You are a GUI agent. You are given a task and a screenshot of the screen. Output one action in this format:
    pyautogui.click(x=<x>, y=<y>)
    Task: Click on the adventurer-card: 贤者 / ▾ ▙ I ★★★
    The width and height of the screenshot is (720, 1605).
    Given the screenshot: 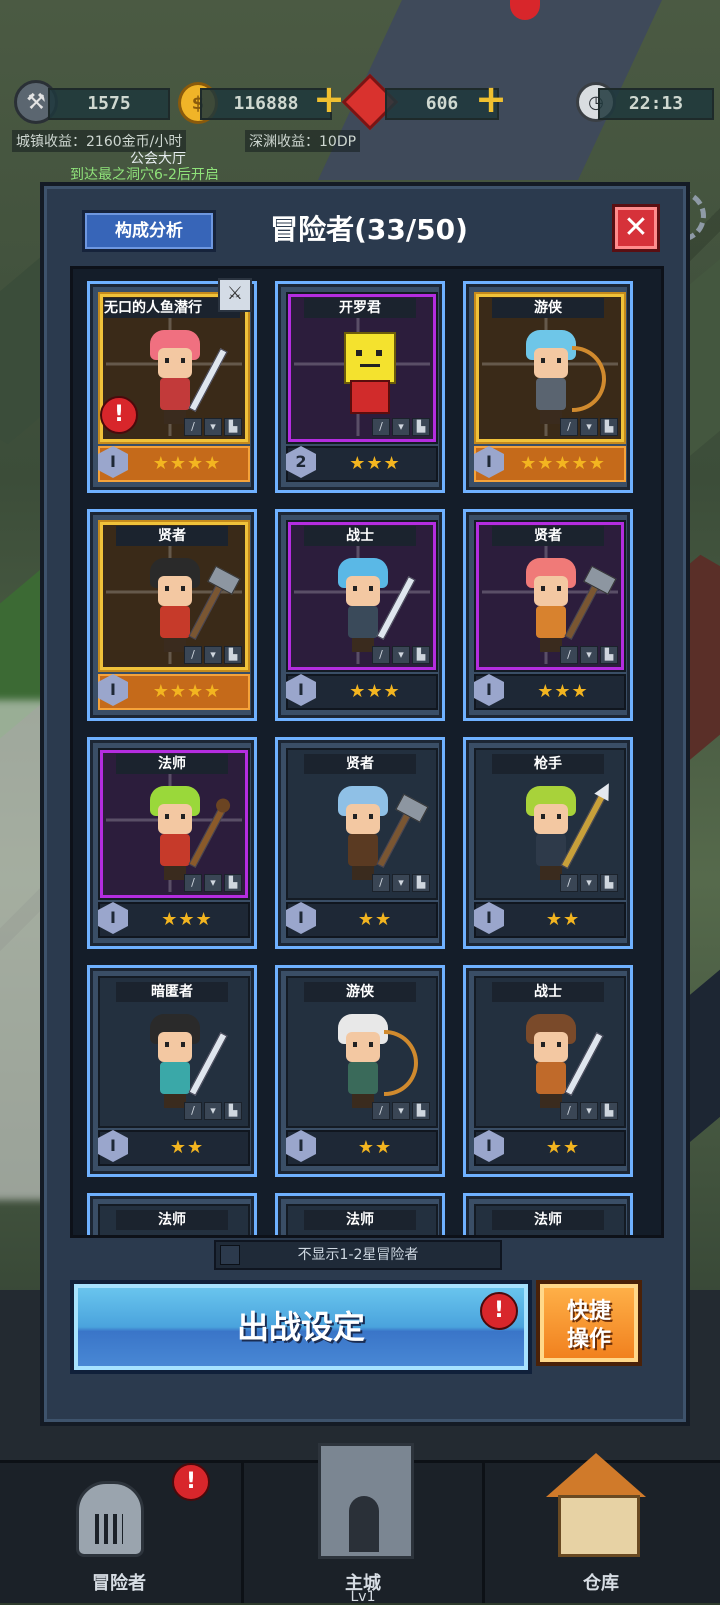 What is the action you would take?
    pyautogui.click(x=548, y=615)
    